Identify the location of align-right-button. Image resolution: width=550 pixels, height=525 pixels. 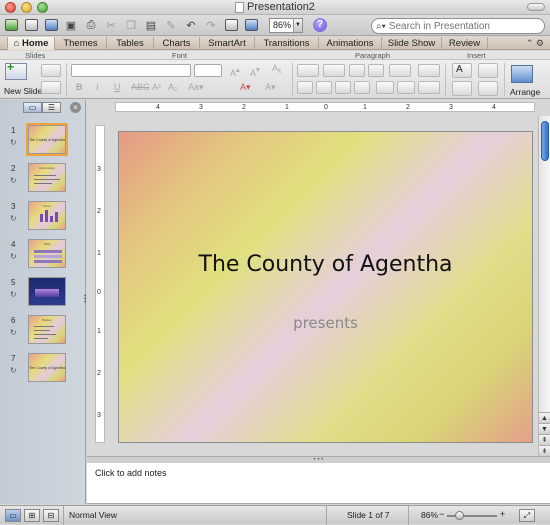
(343, 87).